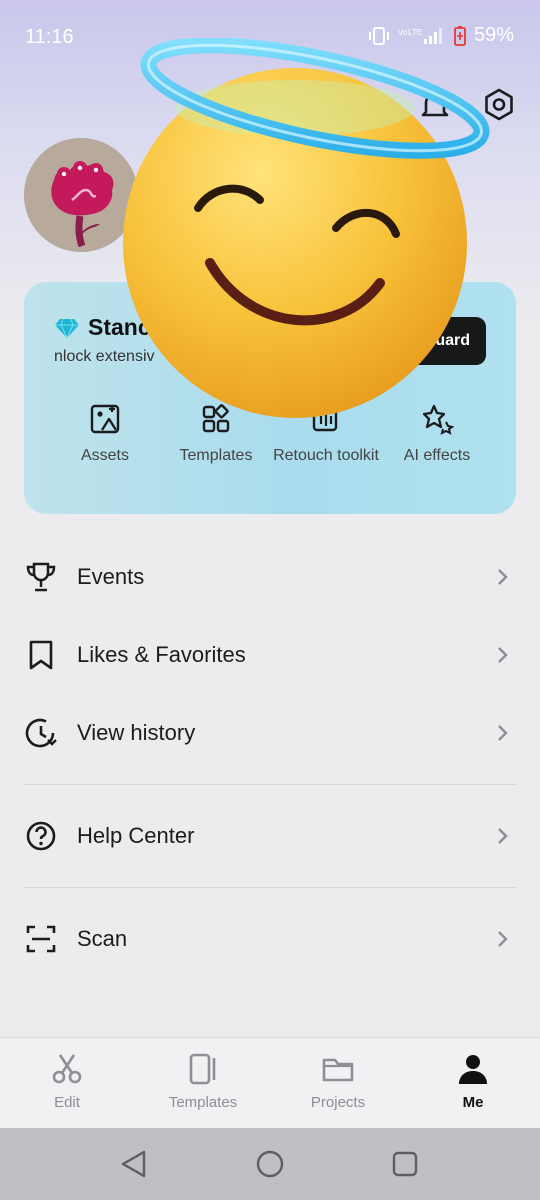 The image size is (540, 1200). I want to click on tool-assets: Assets, so click(105, 434).